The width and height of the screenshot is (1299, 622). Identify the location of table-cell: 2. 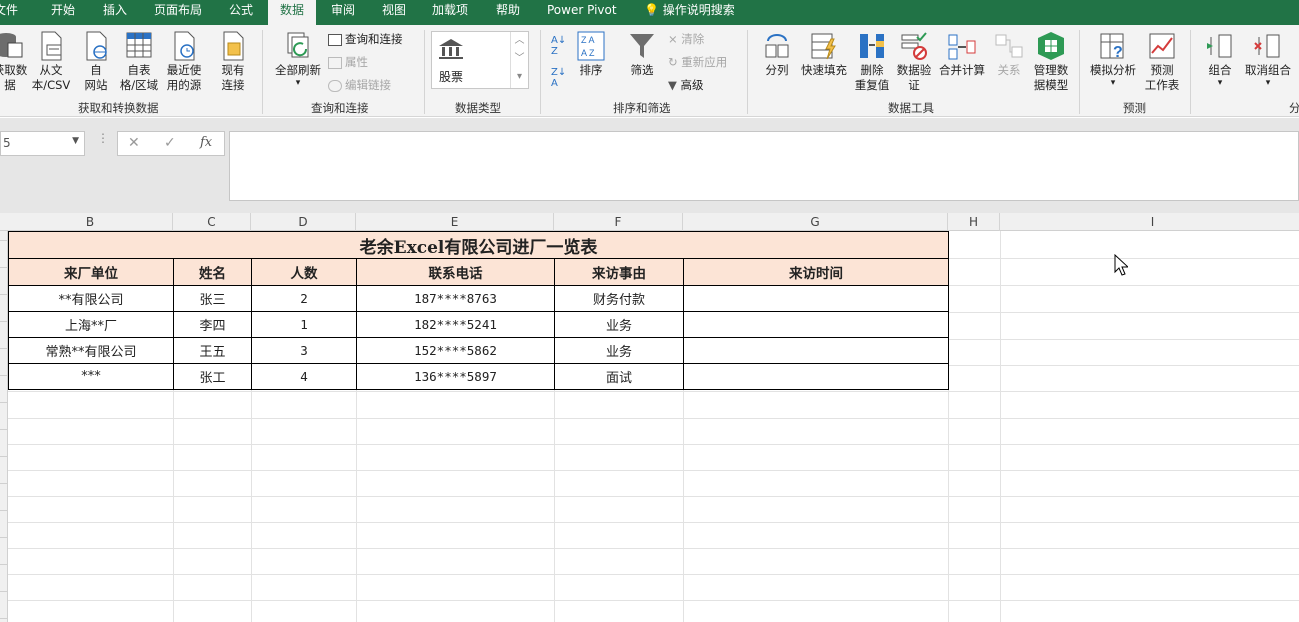
(304, 298).